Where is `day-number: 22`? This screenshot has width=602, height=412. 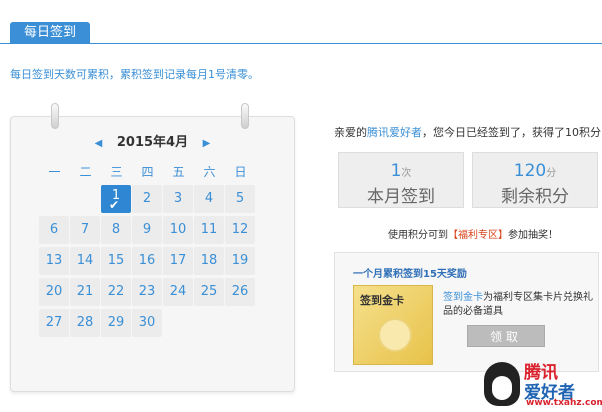
day-number: 22 is located at coordinates (116, 291).